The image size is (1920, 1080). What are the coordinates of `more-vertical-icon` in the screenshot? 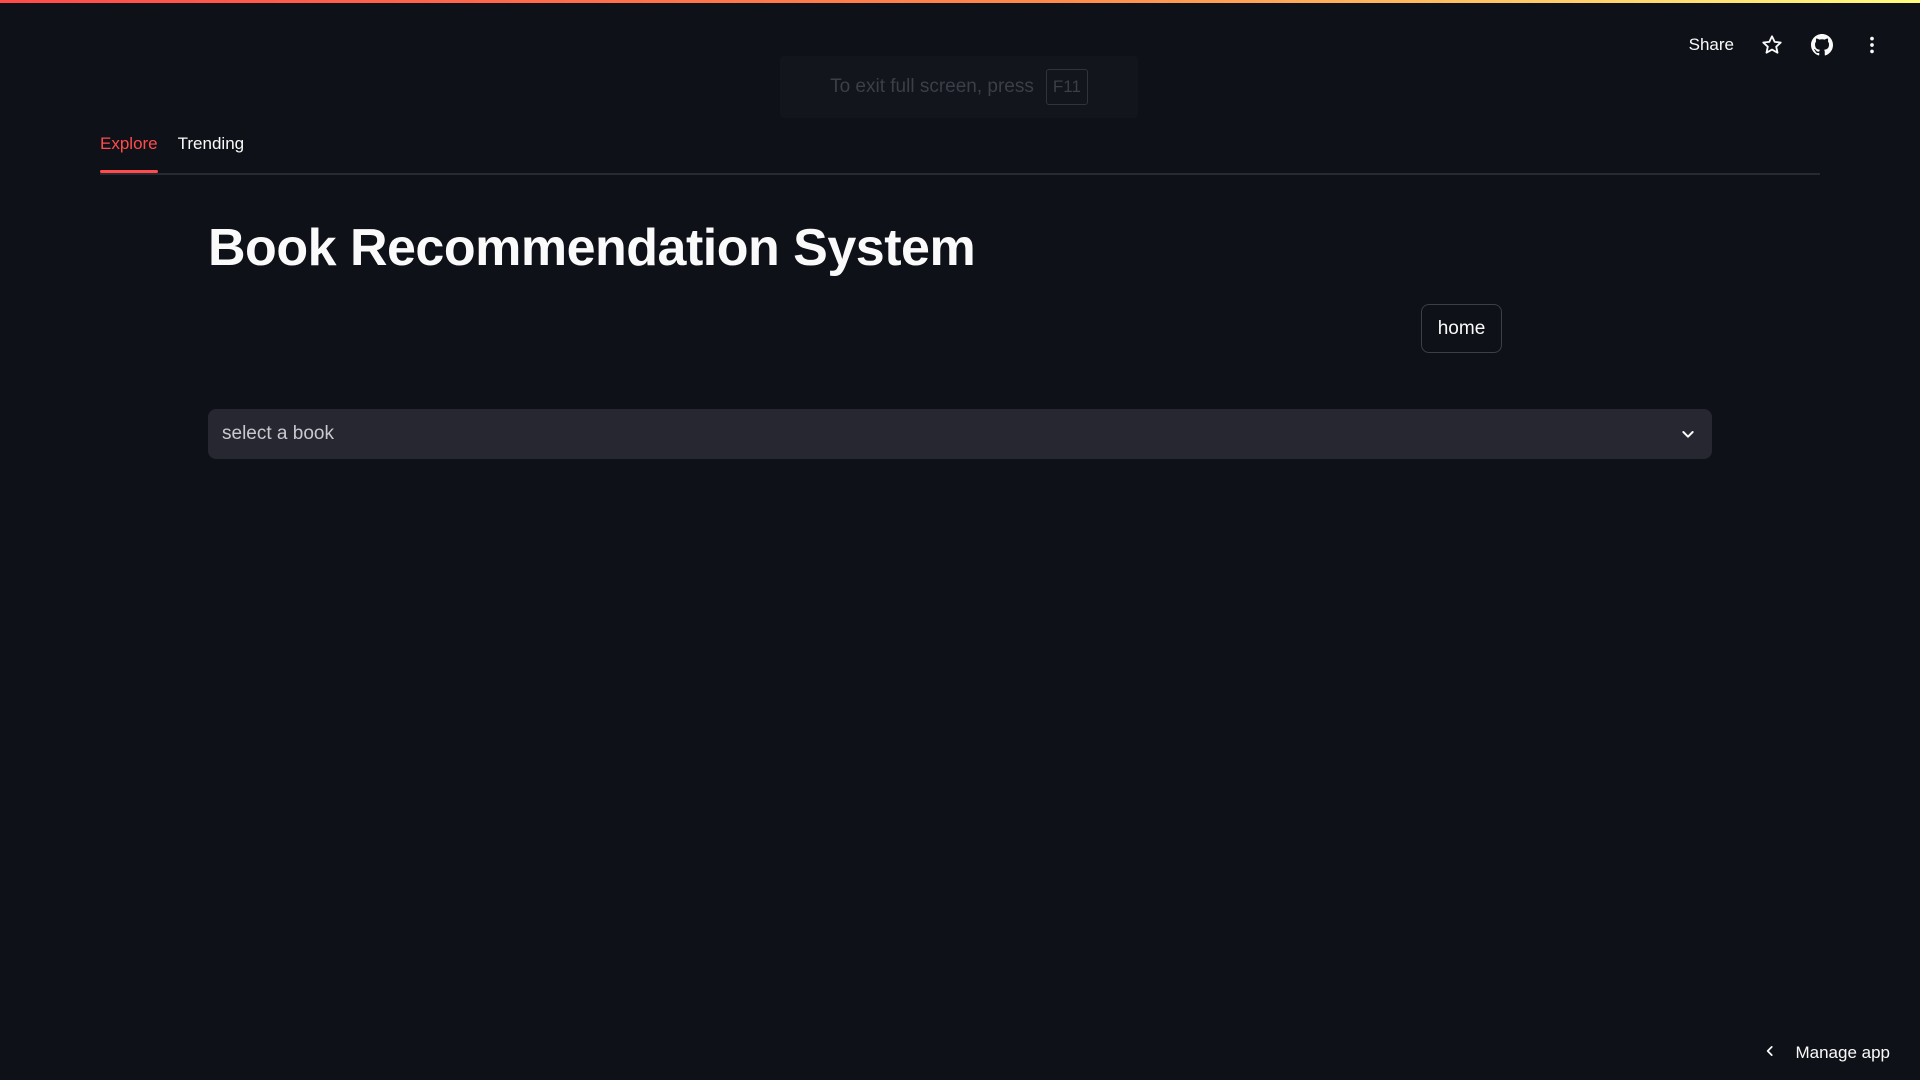 It's located at (1872, 45).